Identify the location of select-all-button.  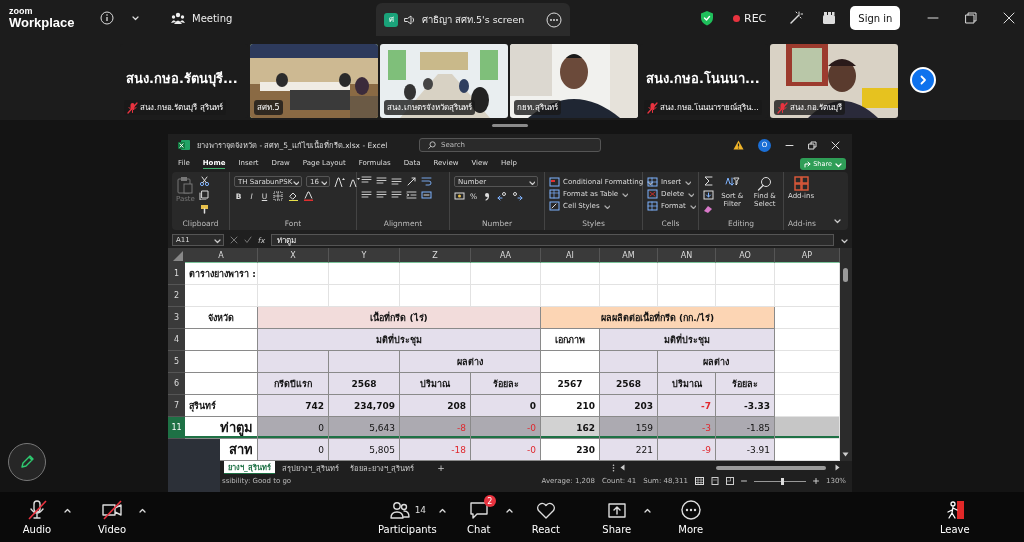
(176, 255).